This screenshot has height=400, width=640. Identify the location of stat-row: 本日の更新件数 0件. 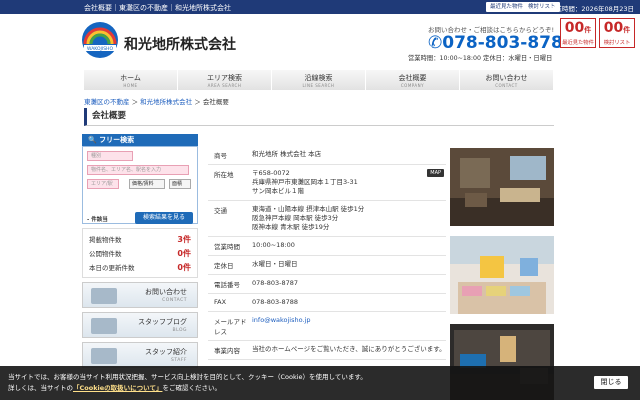
(140, 267).